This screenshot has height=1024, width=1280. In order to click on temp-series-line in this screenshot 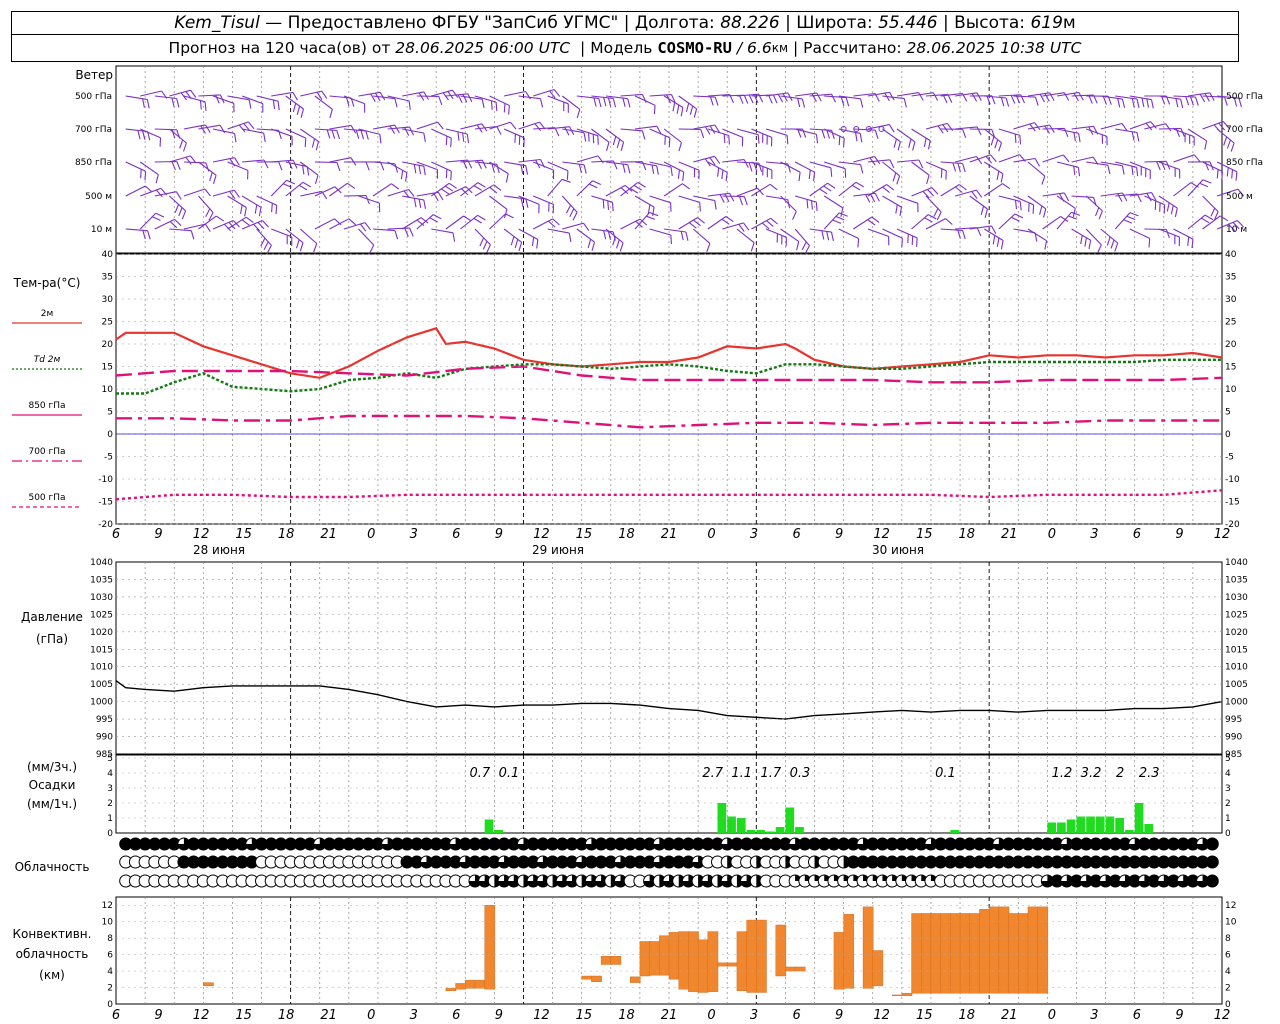, I will do `click(669, 495)`.